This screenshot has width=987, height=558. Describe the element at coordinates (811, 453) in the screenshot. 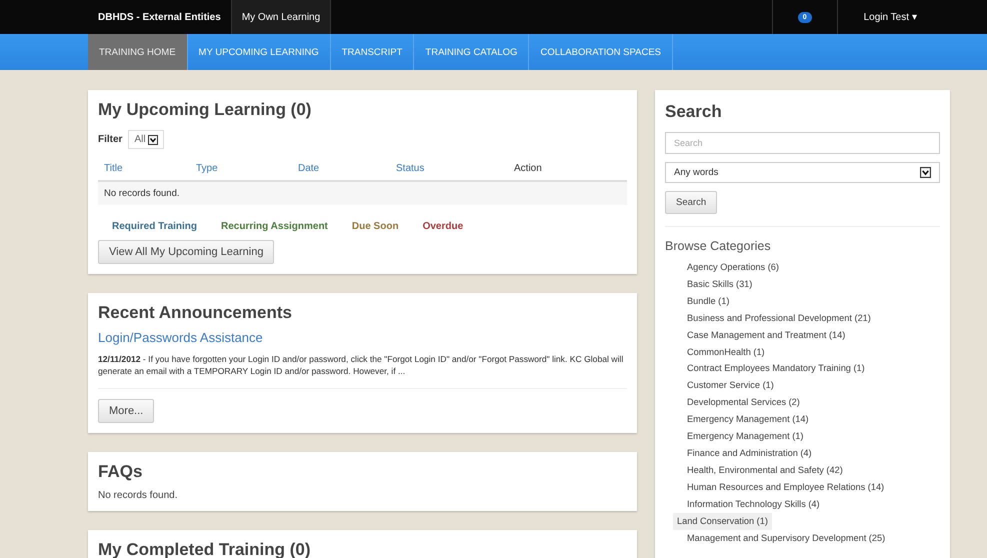

I see `category-link: Finance and Administration (4)` at that location.